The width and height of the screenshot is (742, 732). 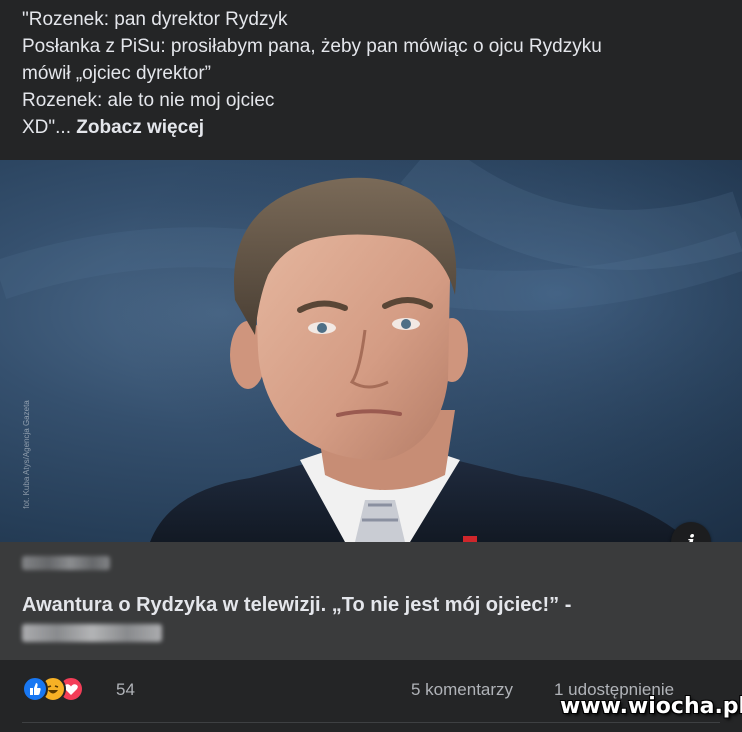 I want to click on post-text-line: mówił „ojciec dyrektor”, so click(x=116, y=73).